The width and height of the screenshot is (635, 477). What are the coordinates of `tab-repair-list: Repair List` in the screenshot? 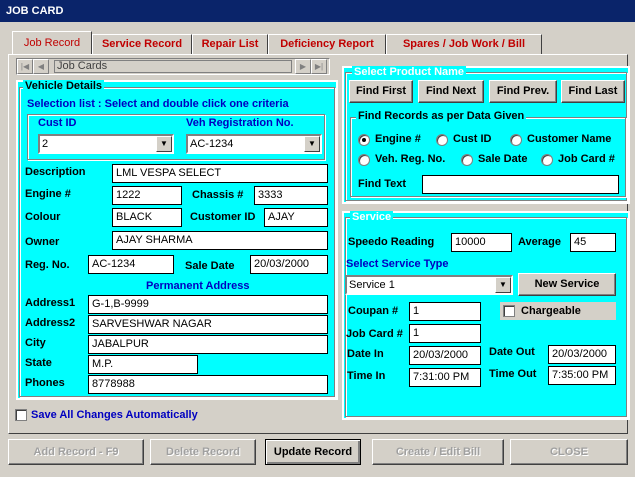 It's located at (230, 44).